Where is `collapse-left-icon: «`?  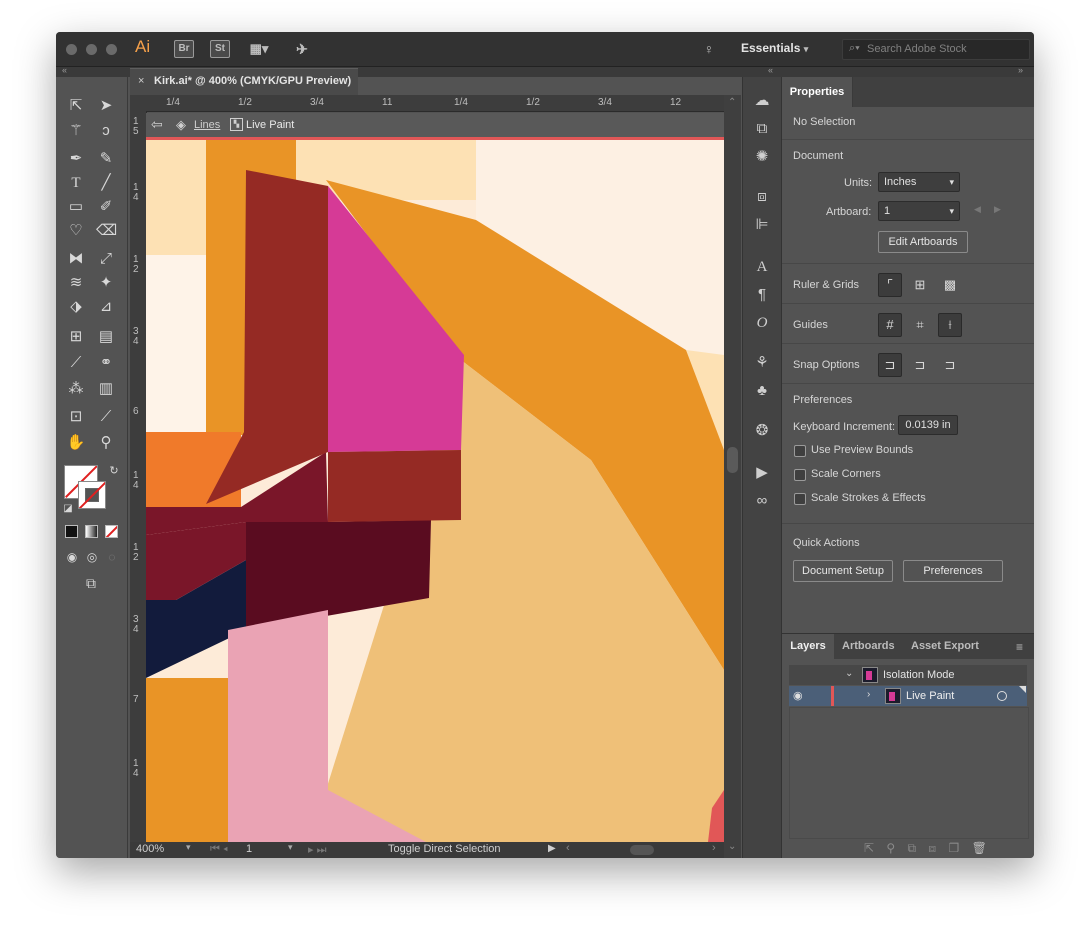 collapse-left-icon: « is located at coordinates (64, 70).